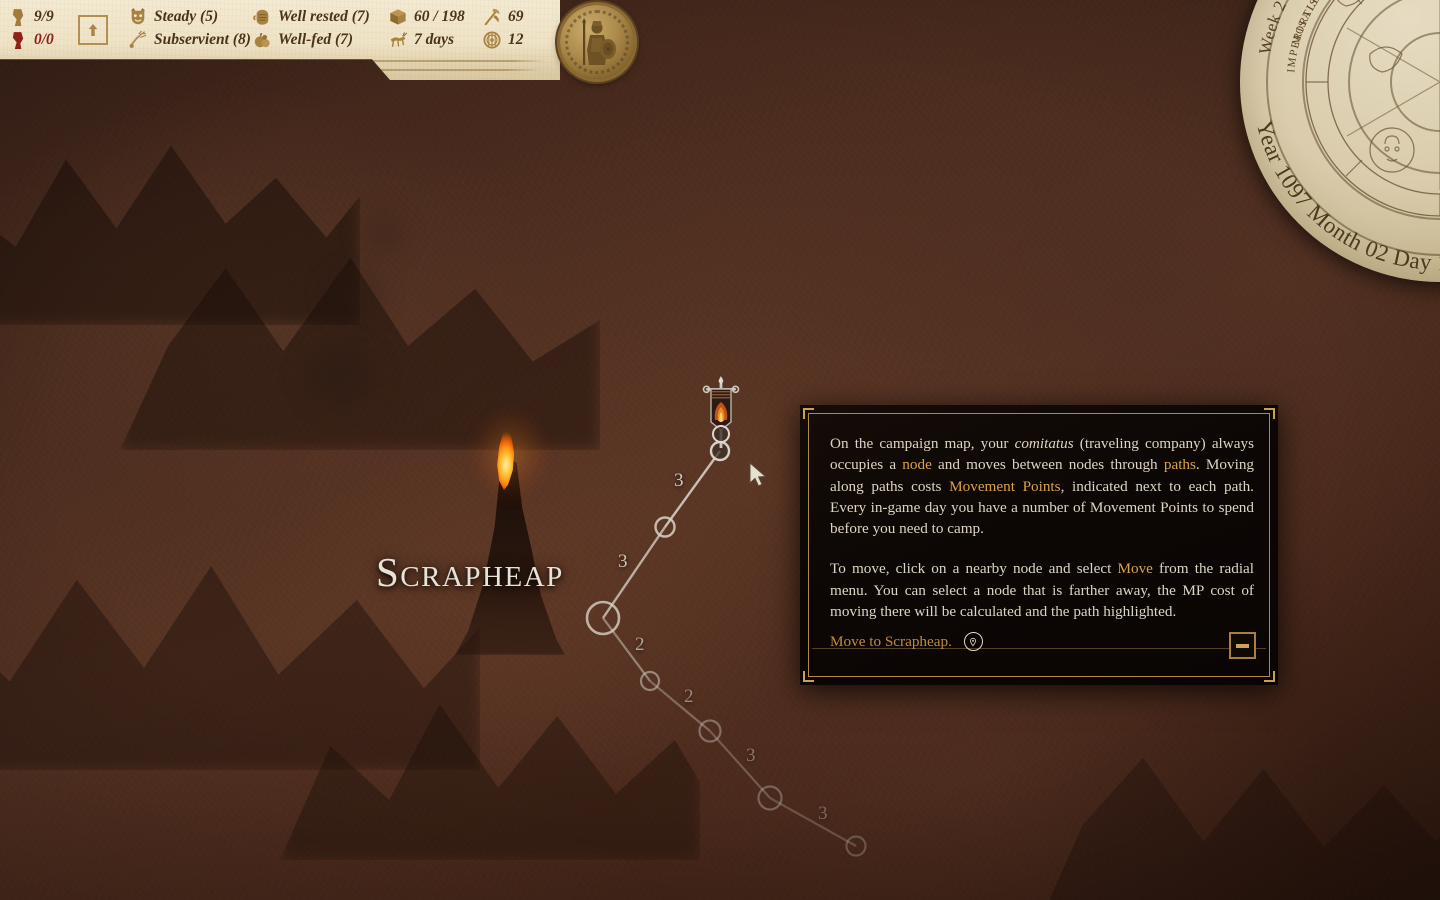  Describe the element at coordinates (492, 17) in the screenshot. I see `axe-icon` at that location.